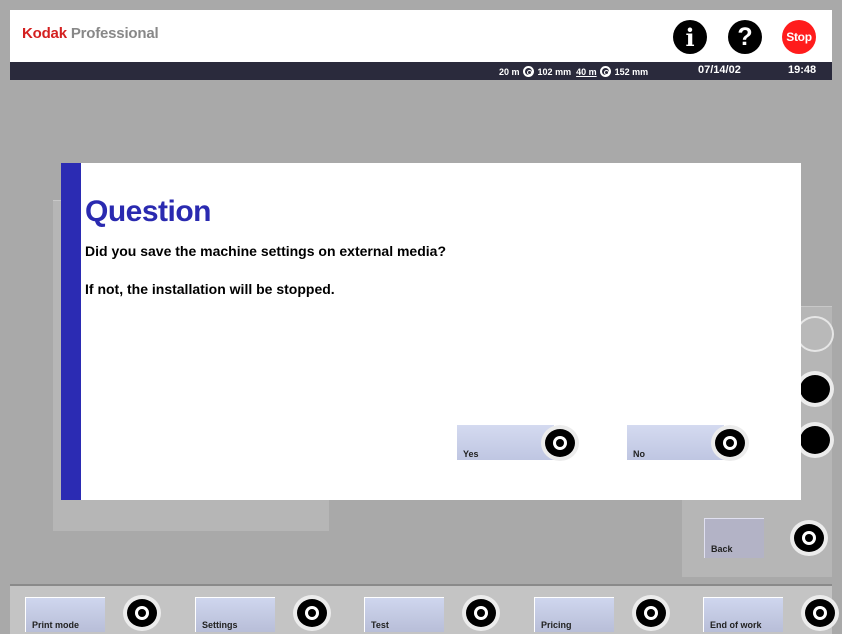  I want to click on media-status: 20 m 102 mm 40 m 152 mm, so click(573, 71).